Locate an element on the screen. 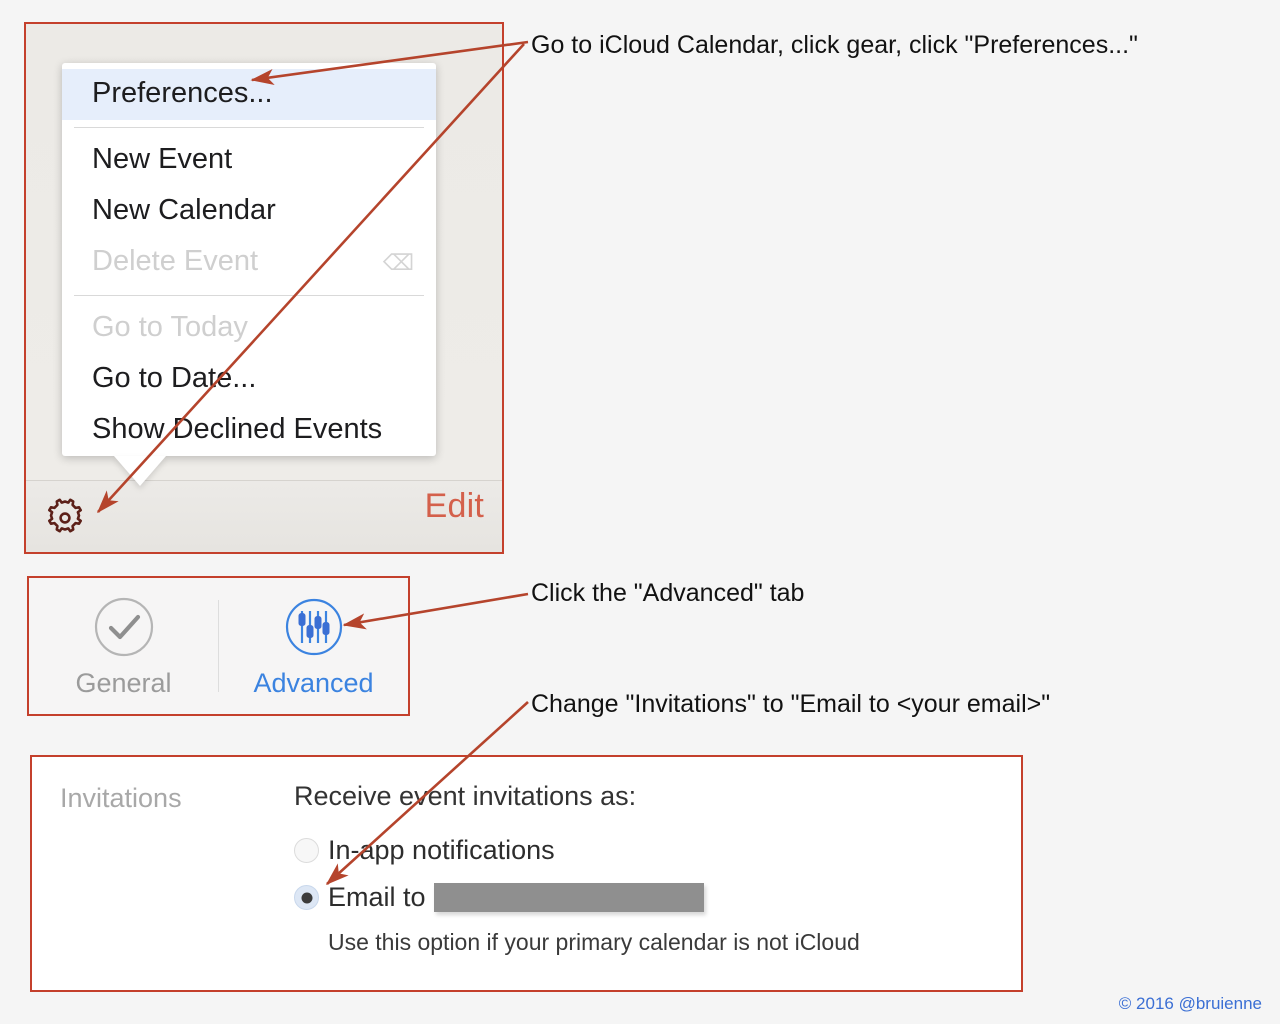  highlight-box-tabs is located at coordinates (218, 646).